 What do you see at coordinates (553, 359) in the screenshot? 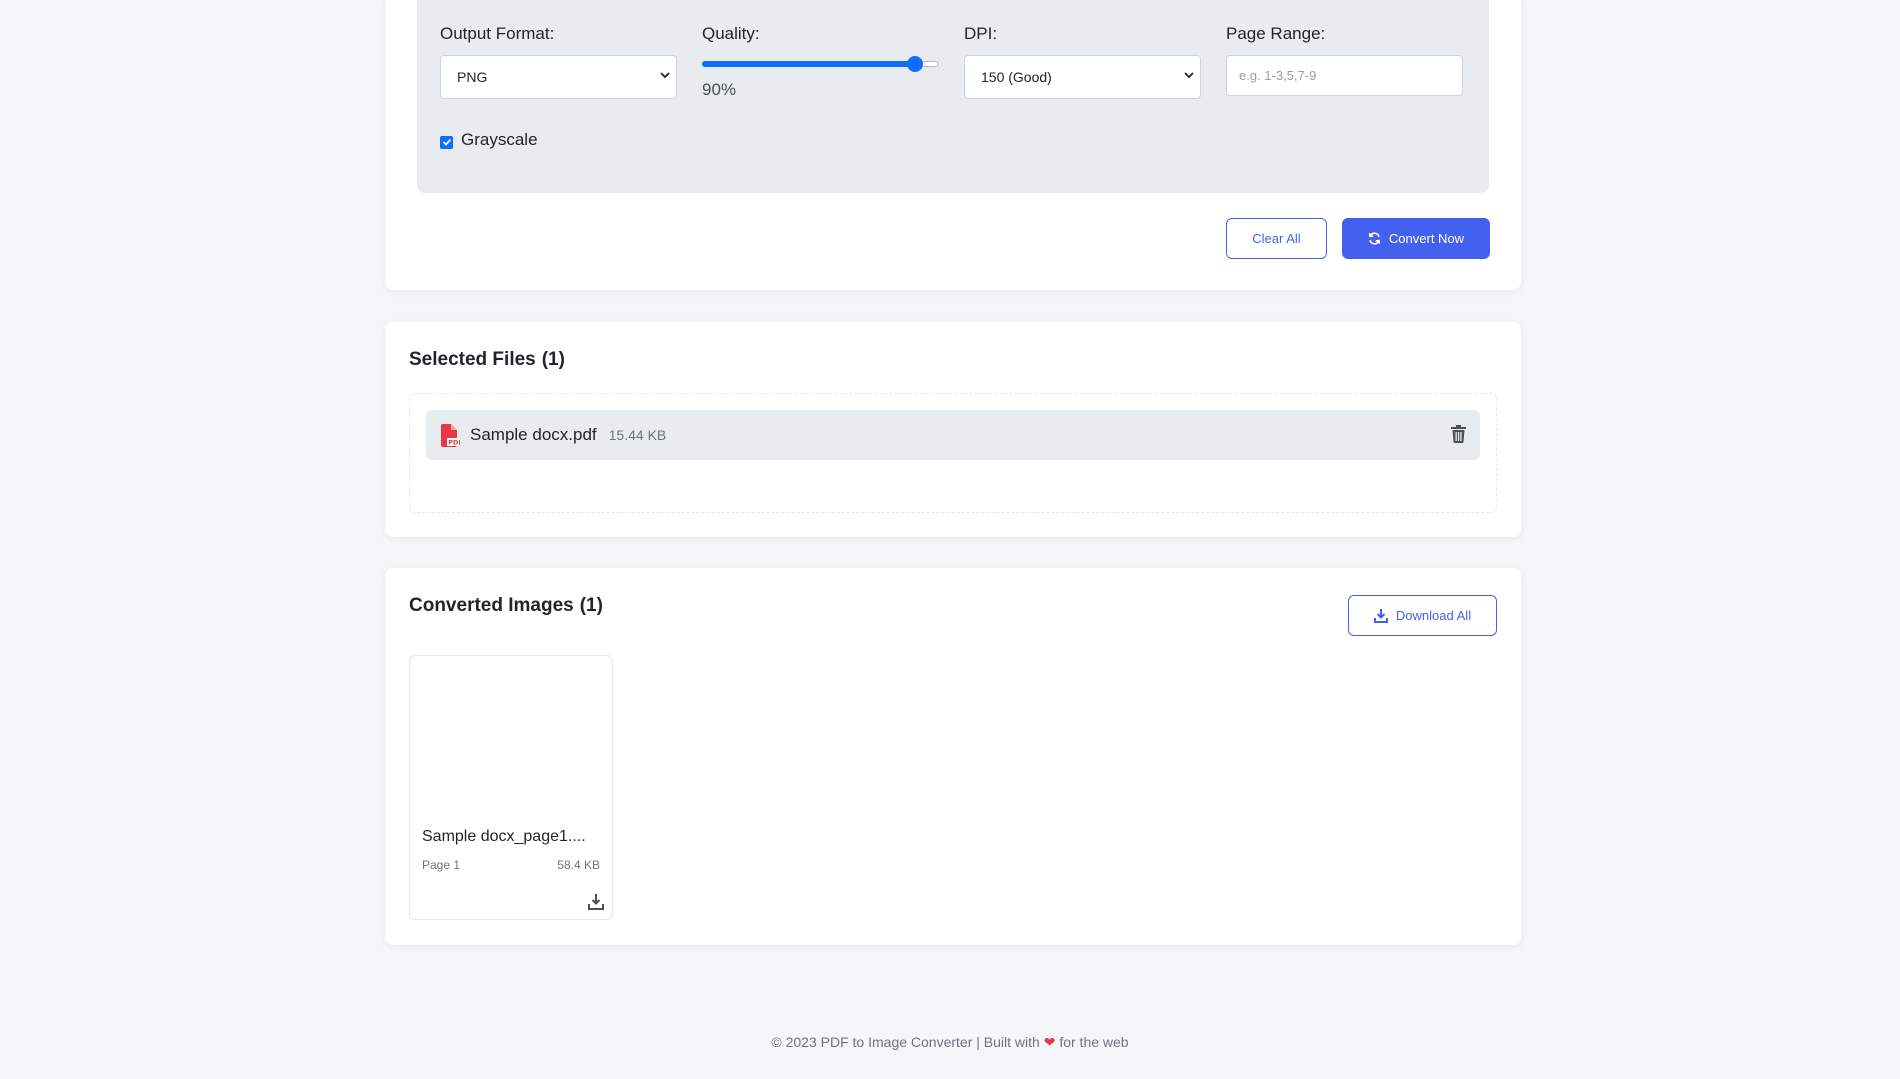
I see `selected-files-count: (1)` at bounding box center [553, 359].